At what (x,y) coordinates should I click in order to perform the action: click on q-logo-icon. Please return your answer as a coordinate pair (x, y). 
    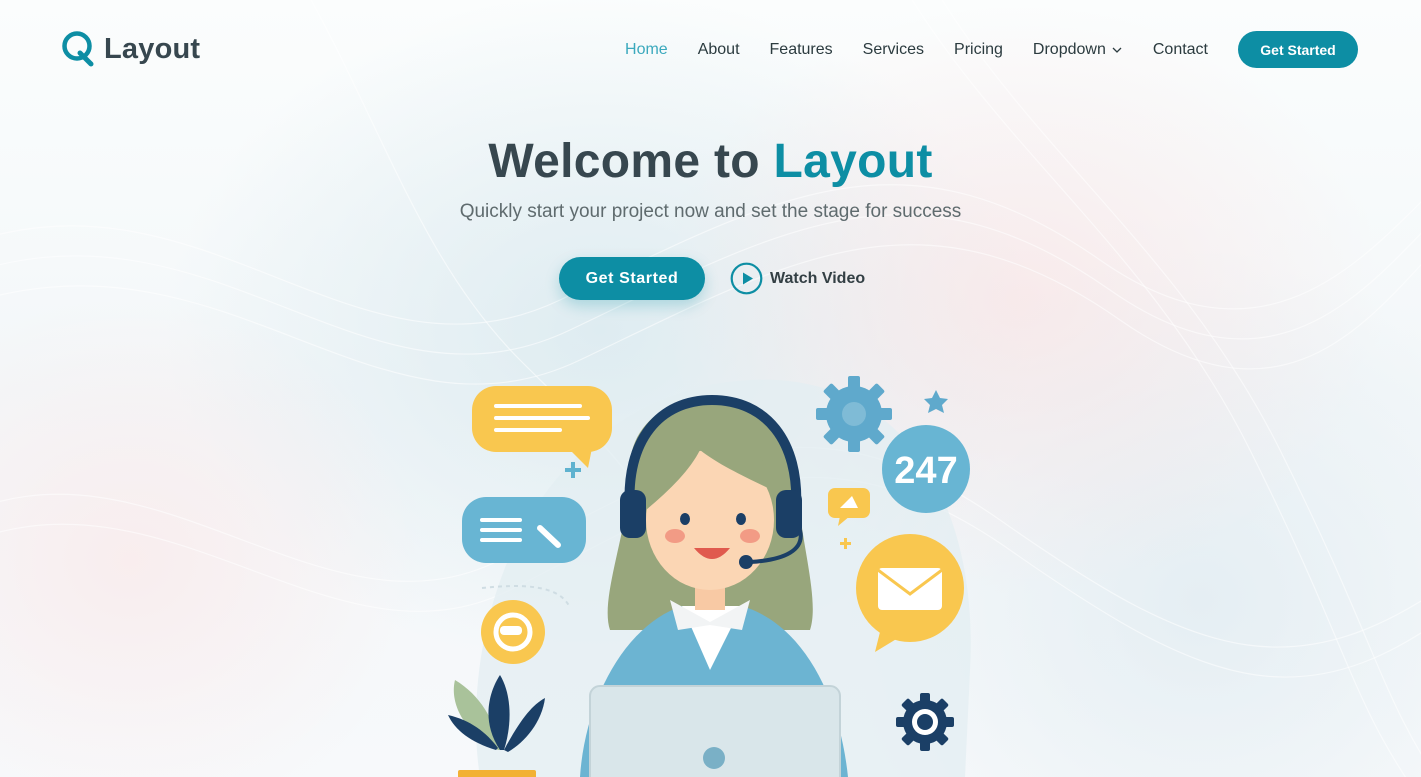
    Looking at the image, I should click on (78, 49).